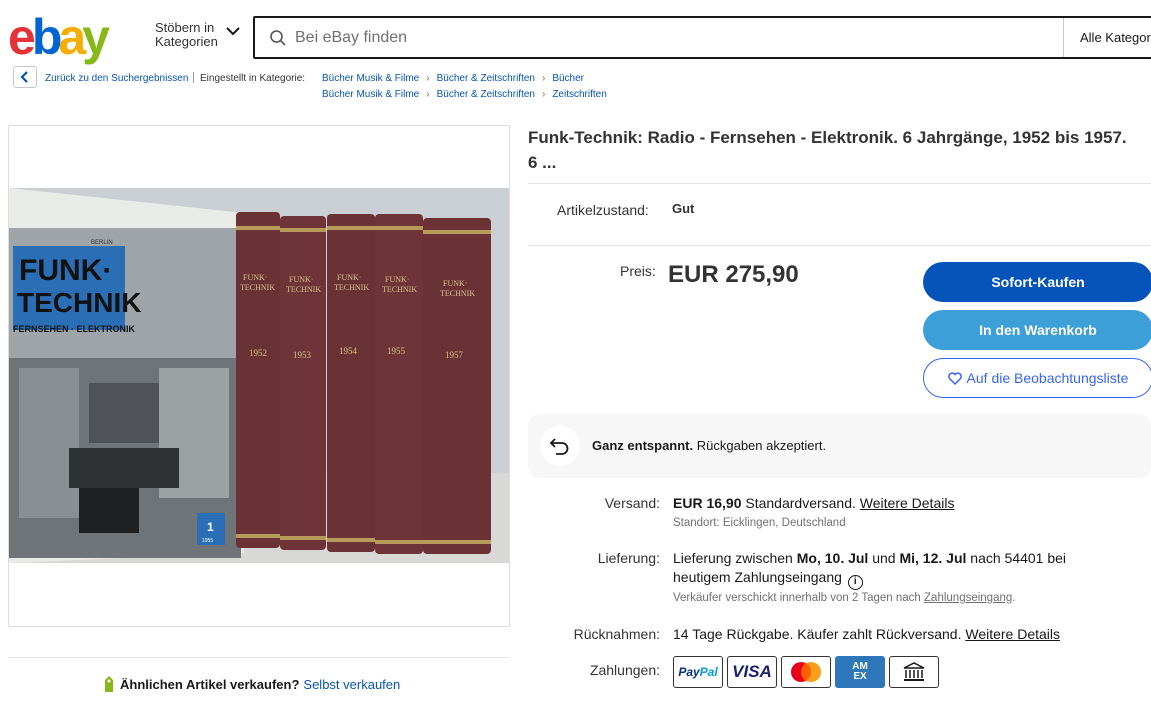  I want to click on mastercard-icon, so click(806, 672).